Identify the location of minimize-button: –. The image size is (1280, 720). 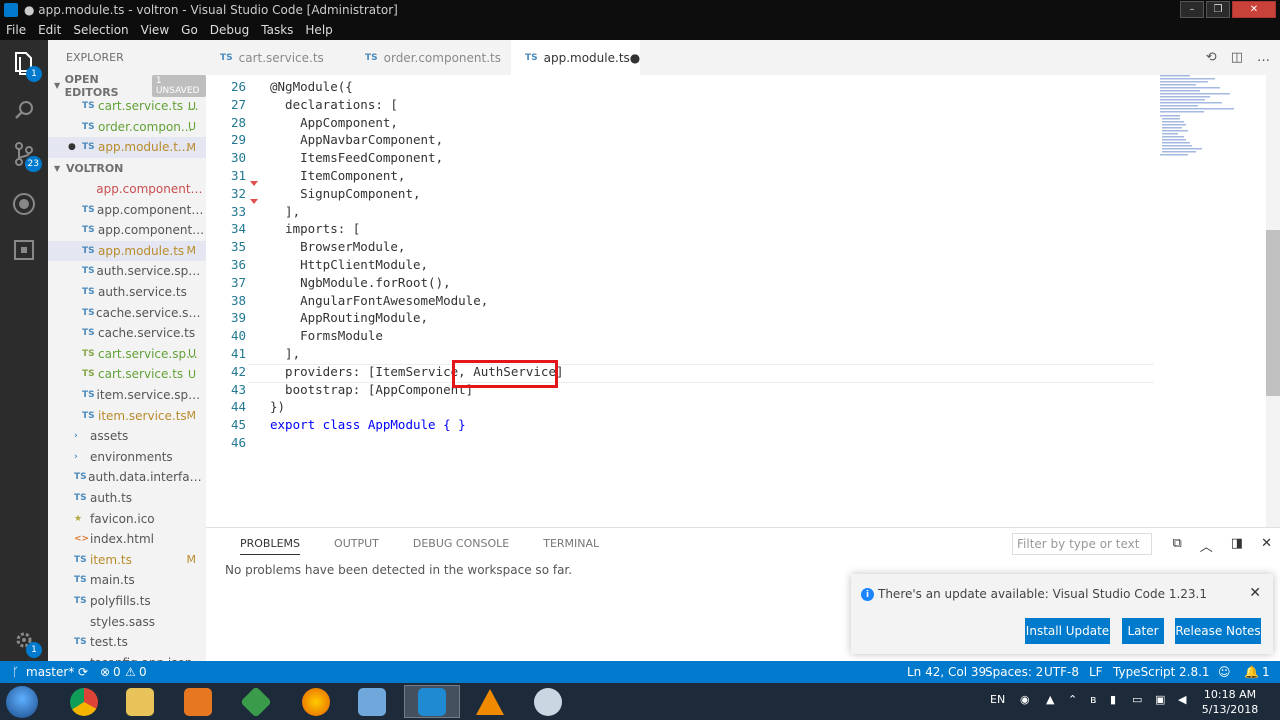
(1192, 9).